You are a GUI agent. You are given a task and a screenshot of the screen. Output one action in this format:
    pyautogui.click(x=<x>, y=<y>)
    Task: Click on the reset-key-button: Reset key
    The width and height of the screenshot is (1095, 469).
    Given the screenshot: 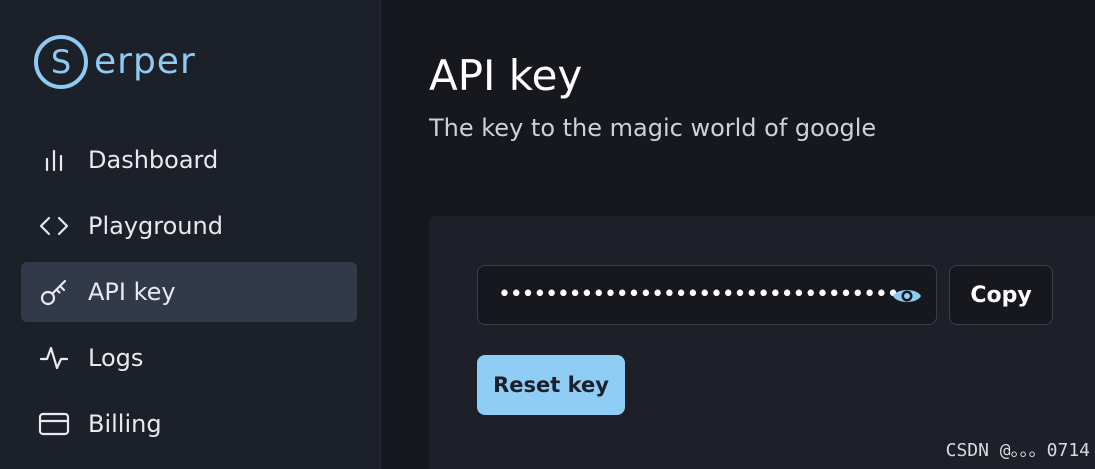 What is the action you would take?
    pyautogui.click(x=551, y=385)
    